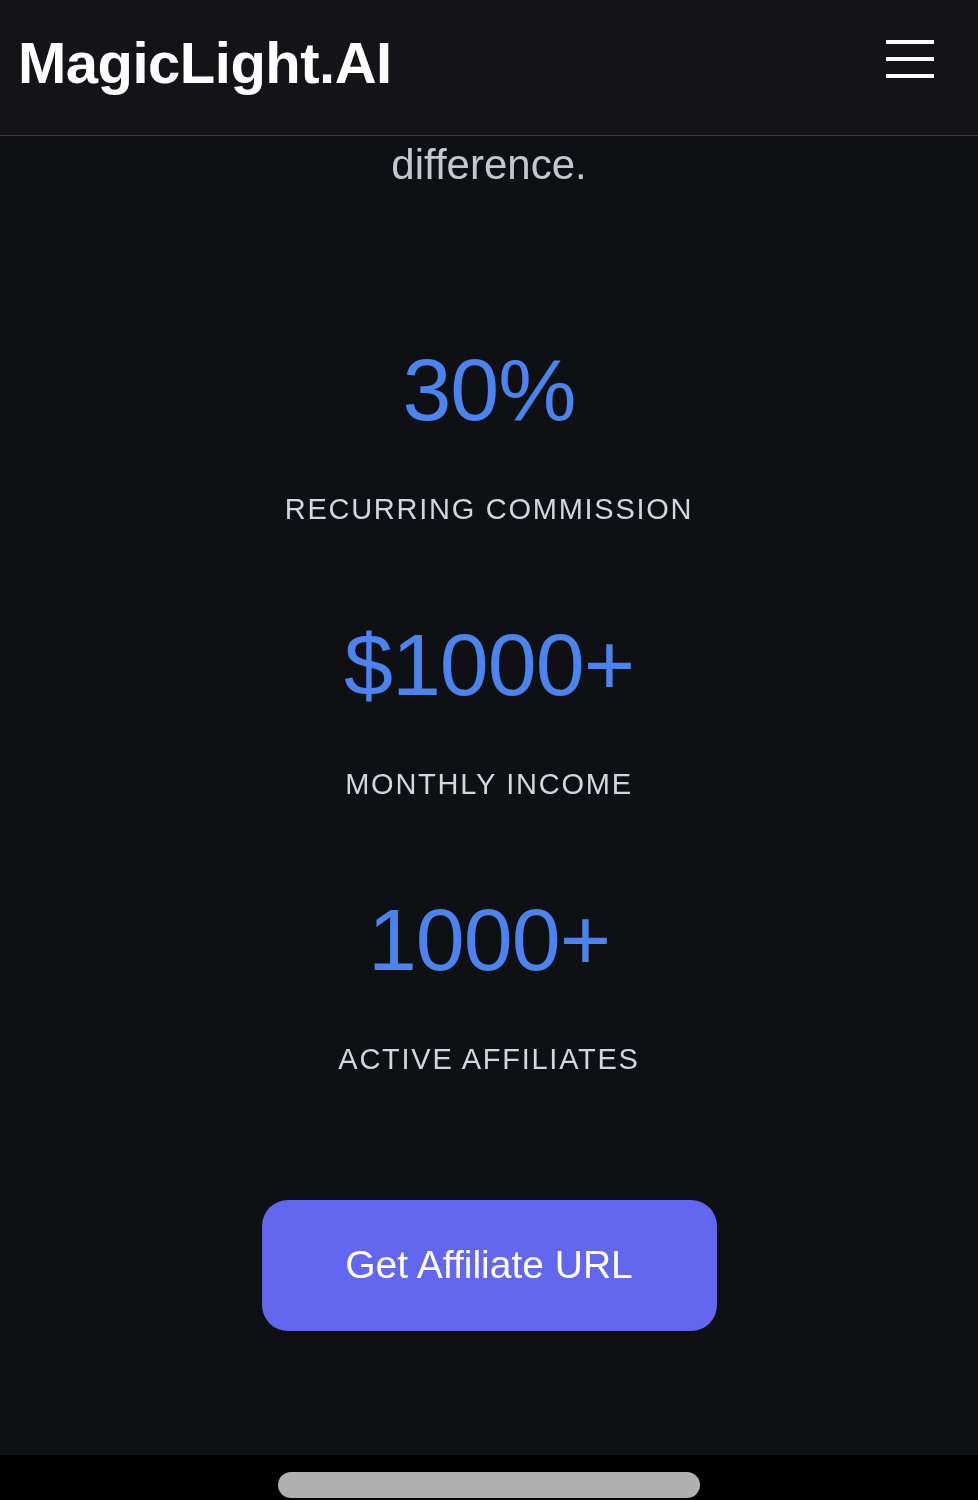  Describe the element at coordinates (489, 940) in the screenshot. I see `stat-value: 1000+` at that location.